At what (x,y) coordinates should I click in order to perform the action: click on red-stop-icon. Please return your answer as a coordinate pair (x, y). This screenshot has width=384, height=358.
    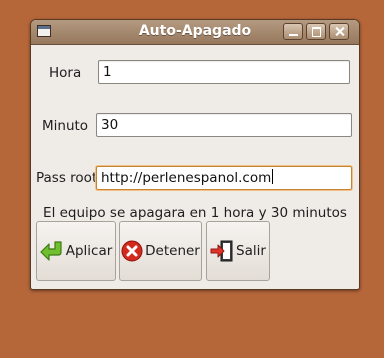
    Looking at the image, I should click on (132, 251).